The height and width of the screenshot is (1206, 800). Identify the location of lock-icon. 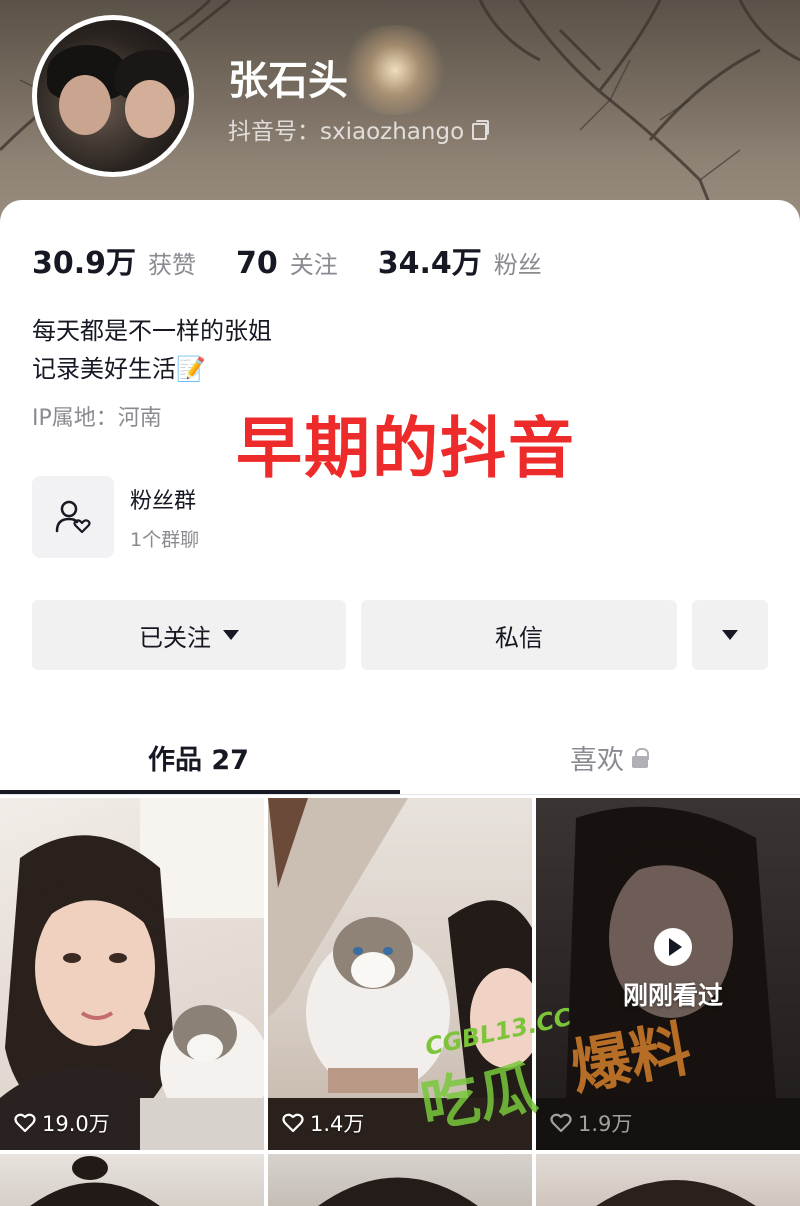
(640, 757).